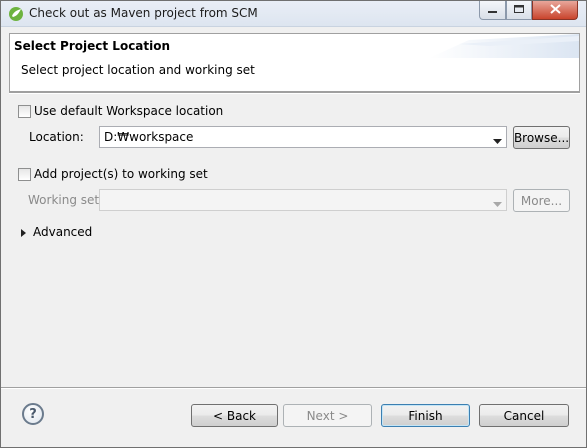 The image size is (587, 448). Describe the element at coordinates (56, 137) in the screenshot. I see `location-label: Location:` at that location.